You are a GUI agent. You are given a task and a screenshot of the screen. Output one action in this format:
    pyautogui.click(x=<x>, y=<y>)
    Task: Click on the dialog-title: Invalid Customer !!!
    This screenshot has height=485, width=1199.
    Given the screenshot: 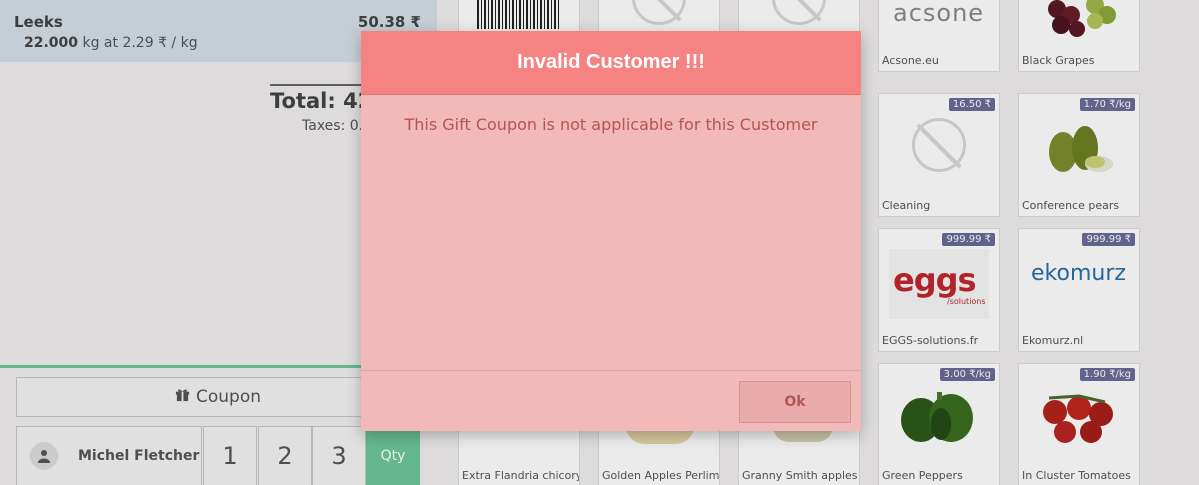 What is the action you would take?
    pyautogui.click(x=611, y=62)
    